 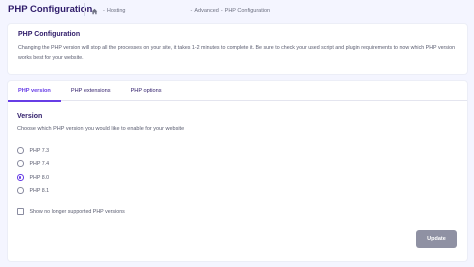 What do you see at coordinates (30, 116) in the screenshot?
I see `version-title: Version` at bounding box center [30, 116].